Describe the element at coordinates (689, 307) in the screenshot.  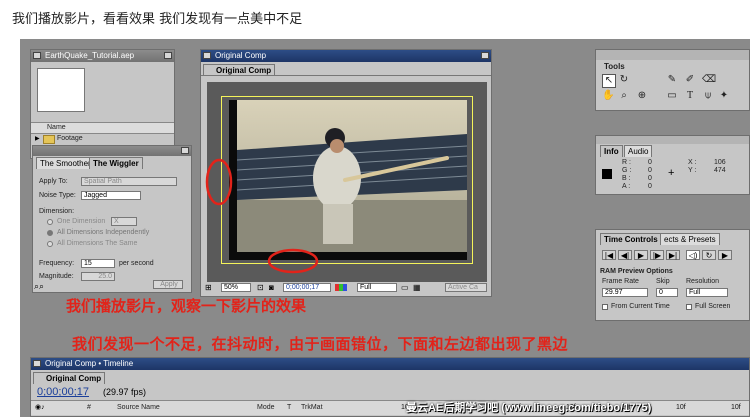
I see `full-screen-checkbox` at that location.